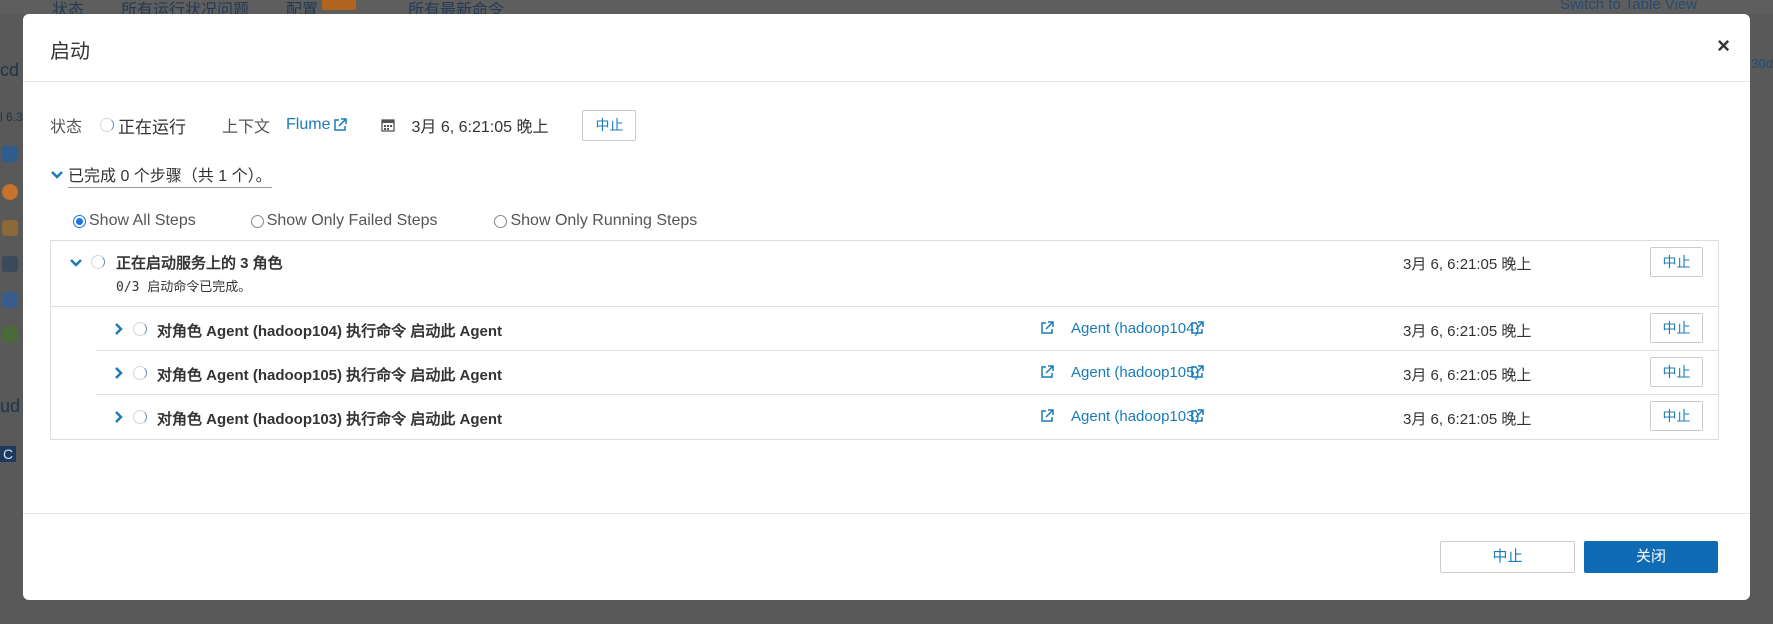 This screenshot has height=624, width=1773. What do you see at coordinates (10, 154) in the screenshot?
I see `bg-list-icon` at bounding box center [10, 154].